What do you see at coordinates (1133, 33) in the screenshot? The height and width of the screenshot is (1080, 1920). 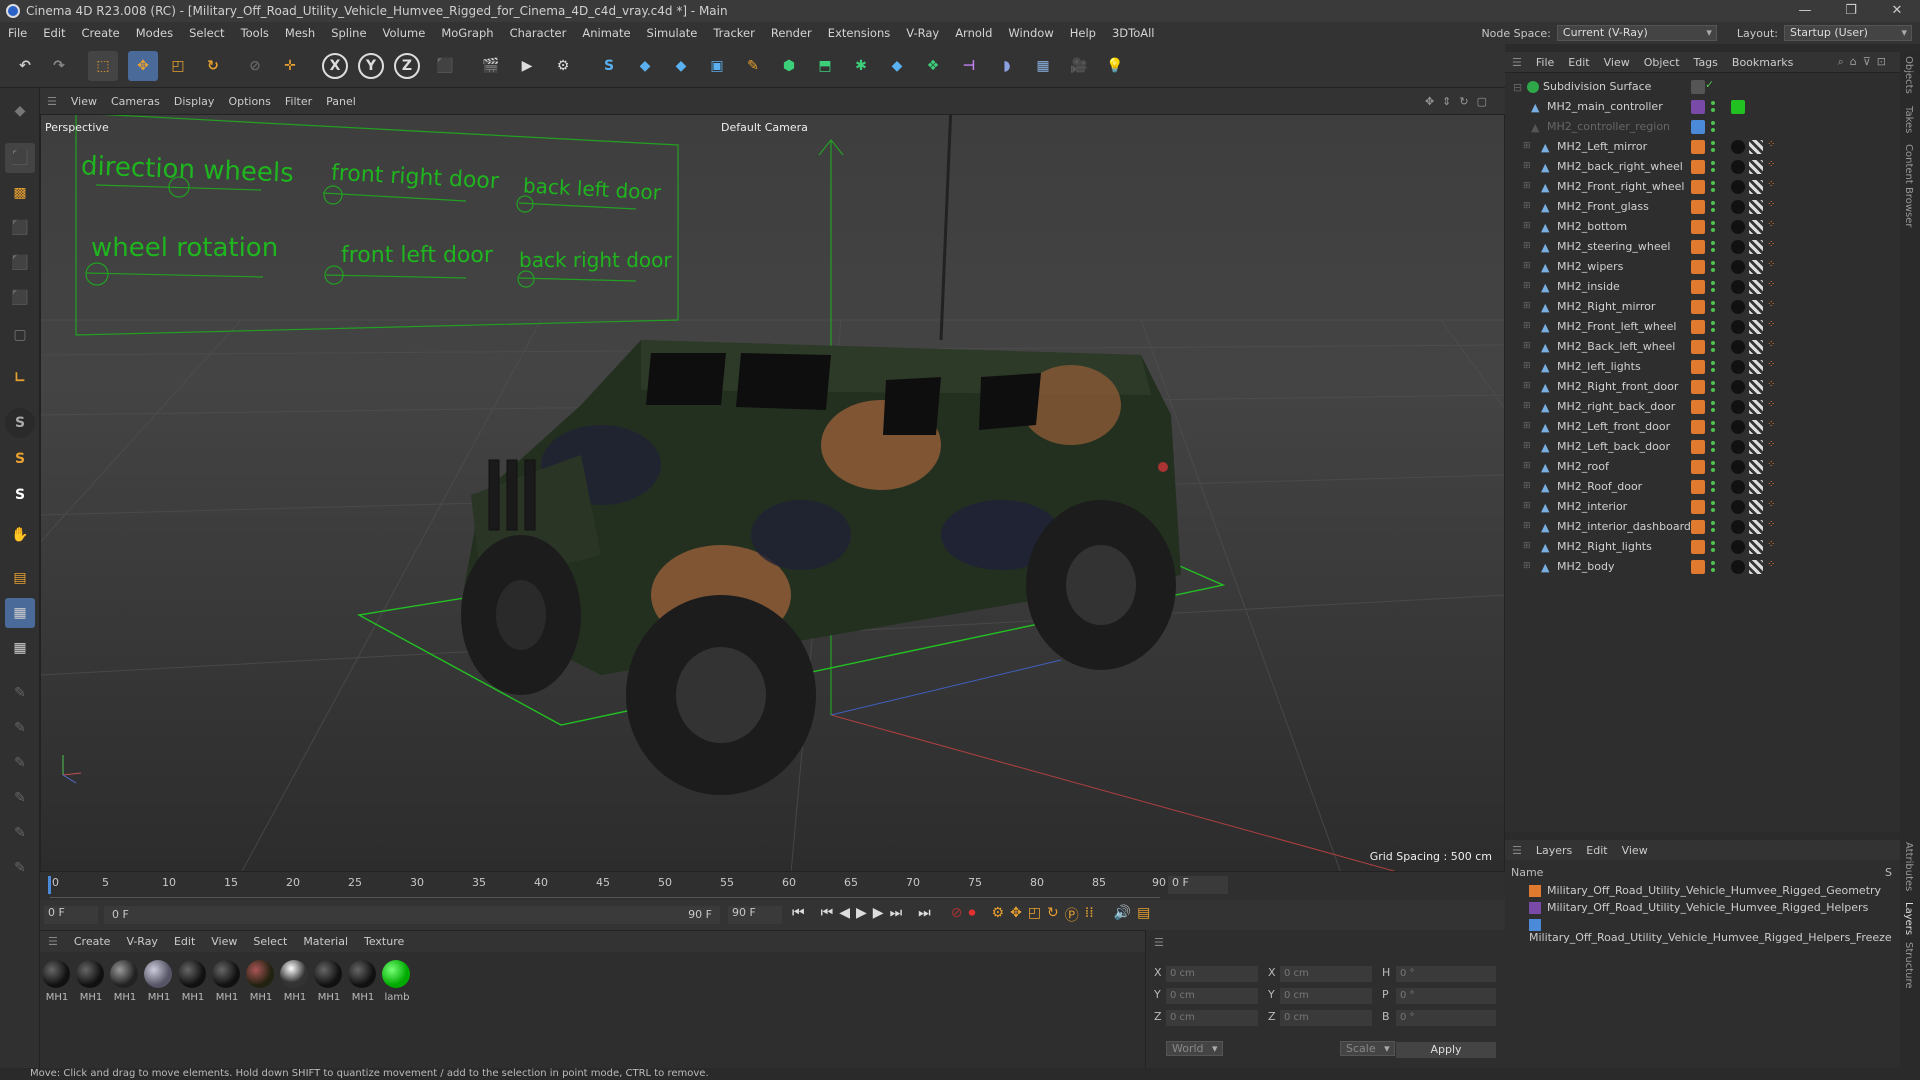 I see `menu-3dtoall: 3DToAll` at bounding box center [1133, 33].